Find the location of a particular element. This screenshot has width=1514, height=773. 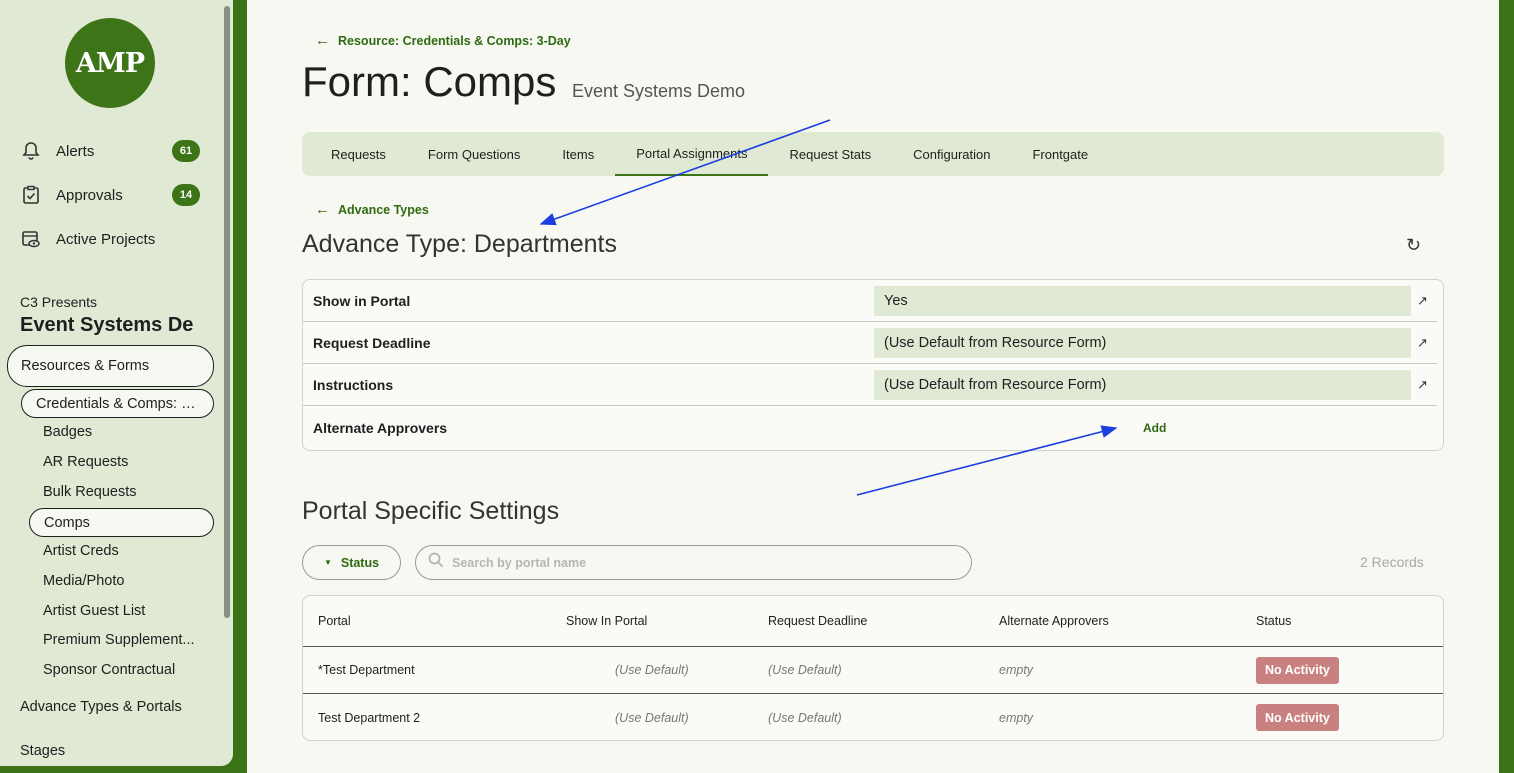

portal-settings-title: Portal Specific Settings is located at coordinates (431, 511).